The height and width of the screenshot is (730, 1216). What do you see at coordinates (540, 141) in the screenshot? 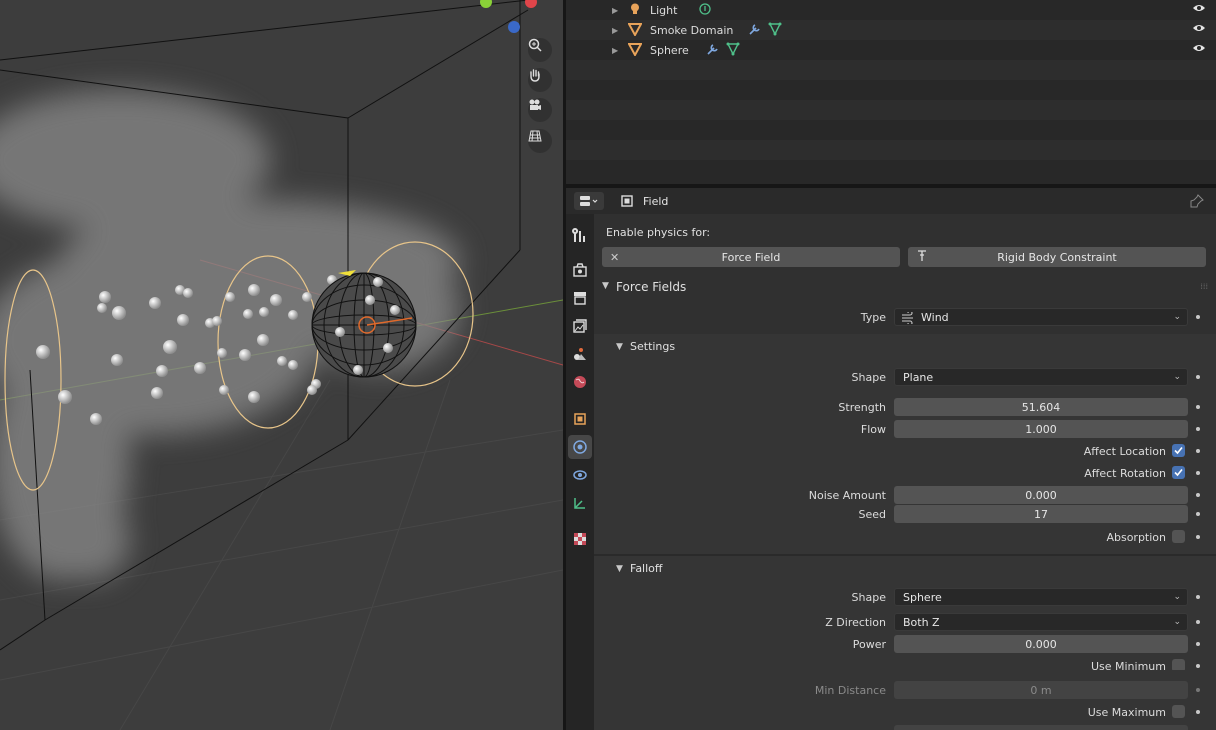
I see `grid-ortho-icon` at bounding box center [540, 141].